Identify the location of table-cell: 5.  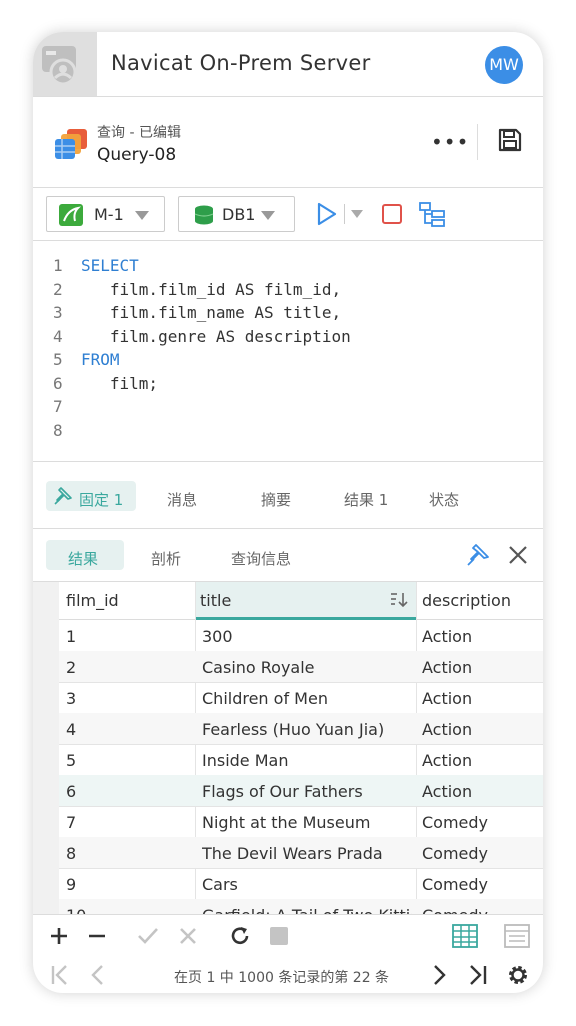
(126, 760).